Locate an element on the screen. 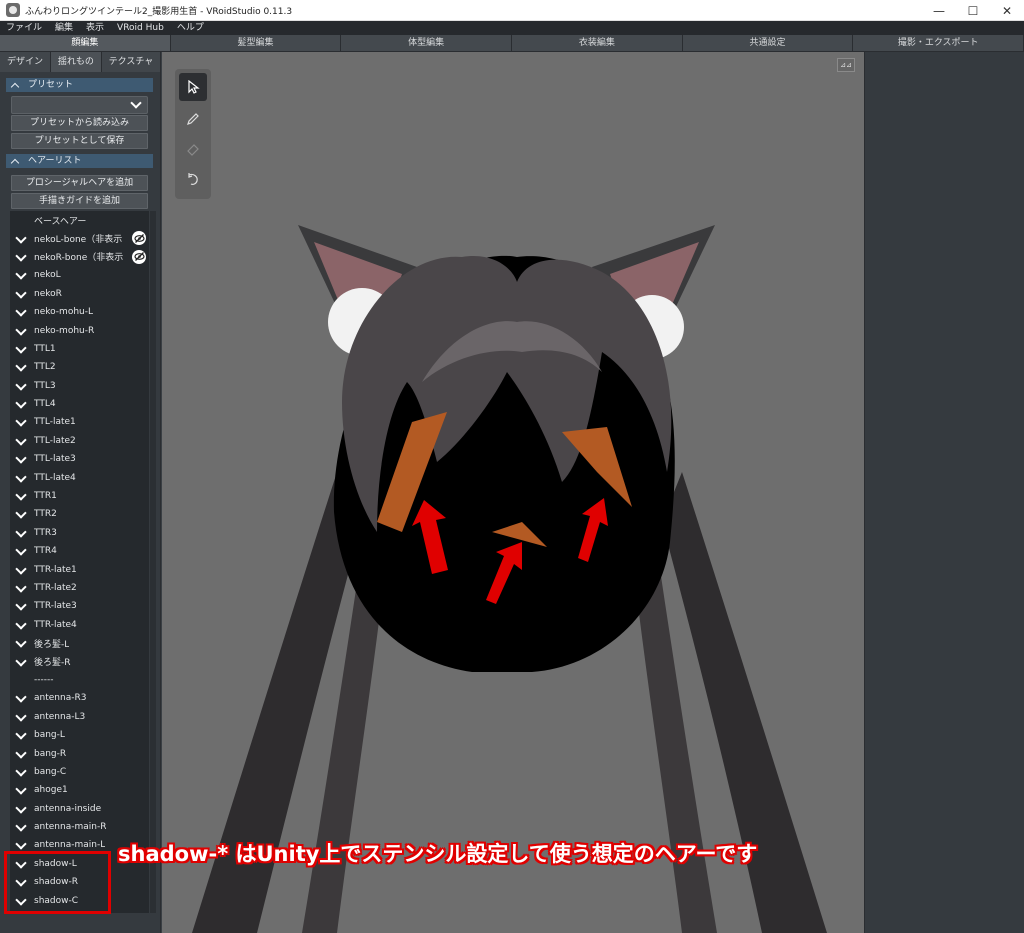  hair-list-item: neko-mohu-L is located at coordinates (79, 312).